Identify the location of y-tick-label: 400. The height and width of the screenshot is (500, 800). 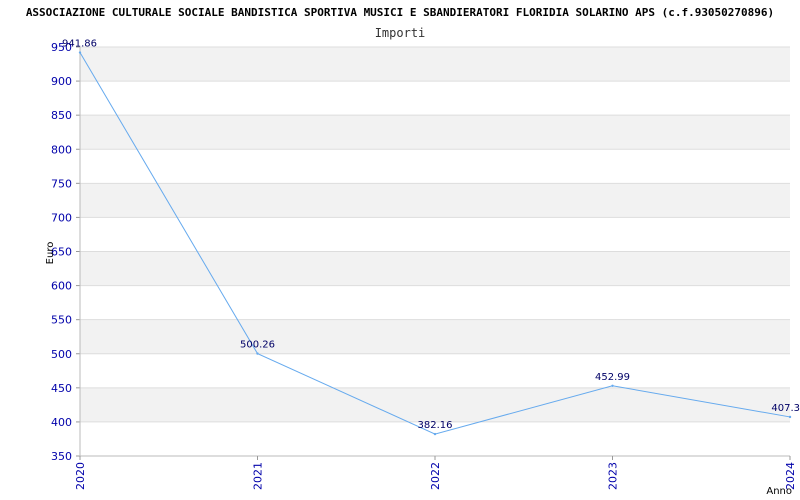
(61, 422).